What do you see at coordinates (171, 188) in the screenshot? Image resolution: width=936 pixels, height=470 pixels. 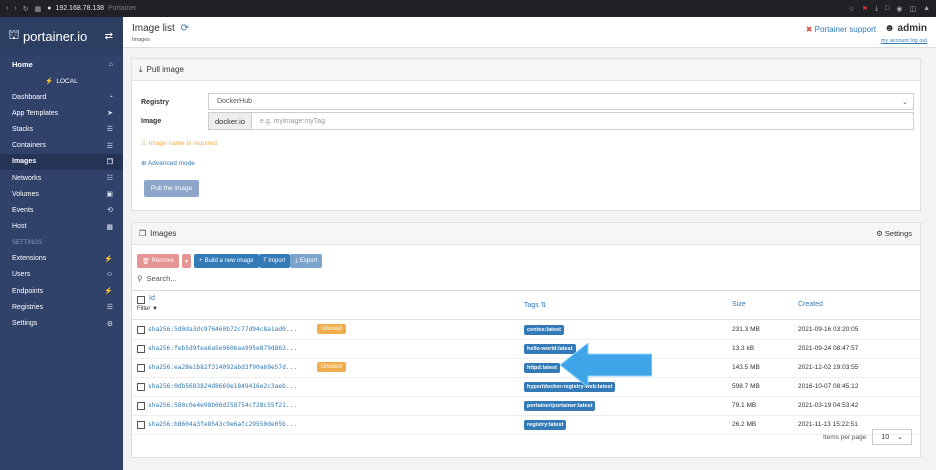 I see `pull-image-button: Pull the image` at bounding box center [171, 188].